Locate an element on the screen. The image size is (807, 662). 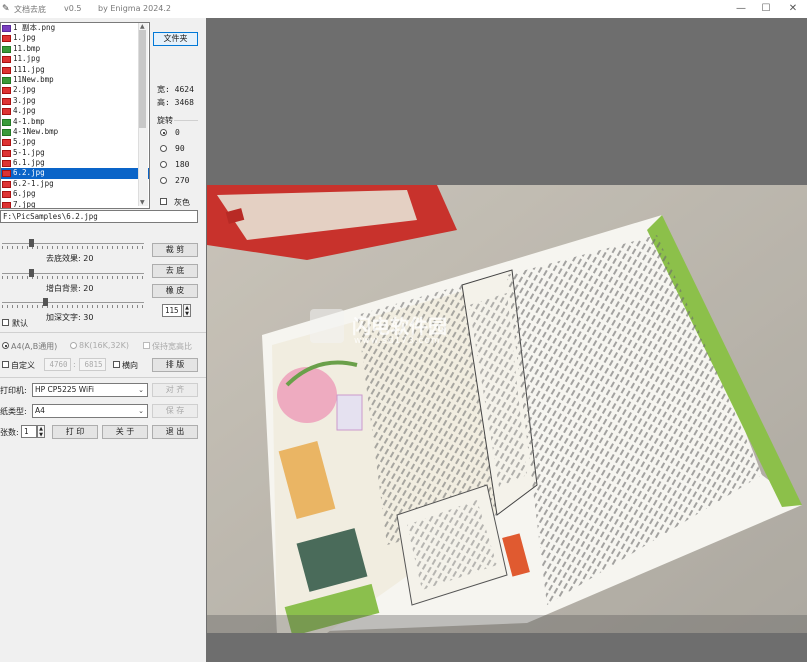
custom-width-field: 4760 is located at coordinates (57, 364).